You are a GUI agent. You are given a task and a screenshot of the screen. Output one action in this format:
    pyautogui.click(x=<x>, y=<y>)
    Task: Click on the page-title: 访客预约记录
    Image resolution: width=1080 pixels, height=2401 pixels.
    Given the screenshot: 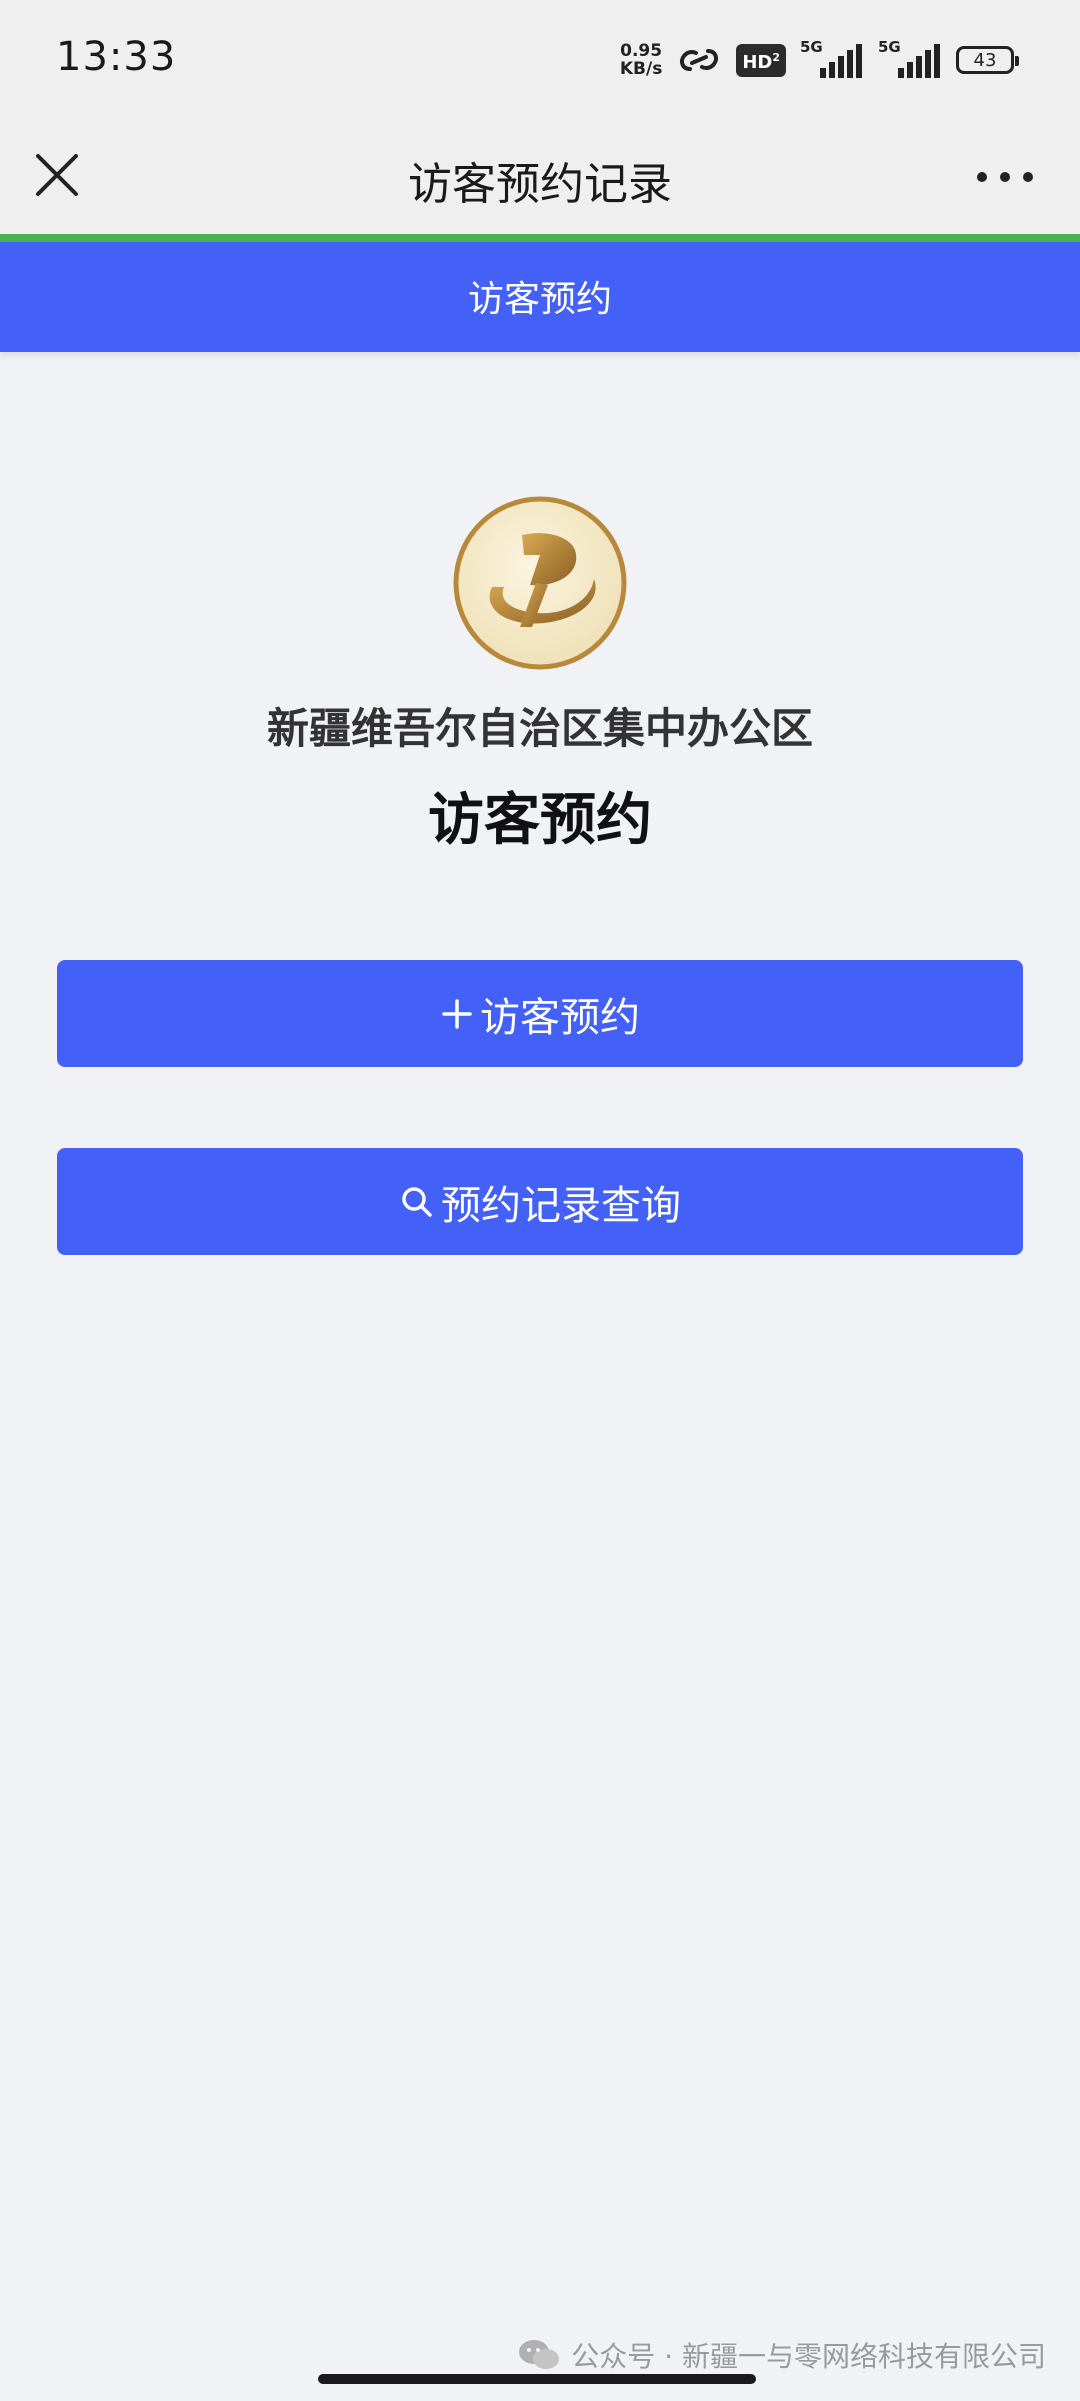 What is the action you would take?
    pyautogui.click(x=540, y=184)
    